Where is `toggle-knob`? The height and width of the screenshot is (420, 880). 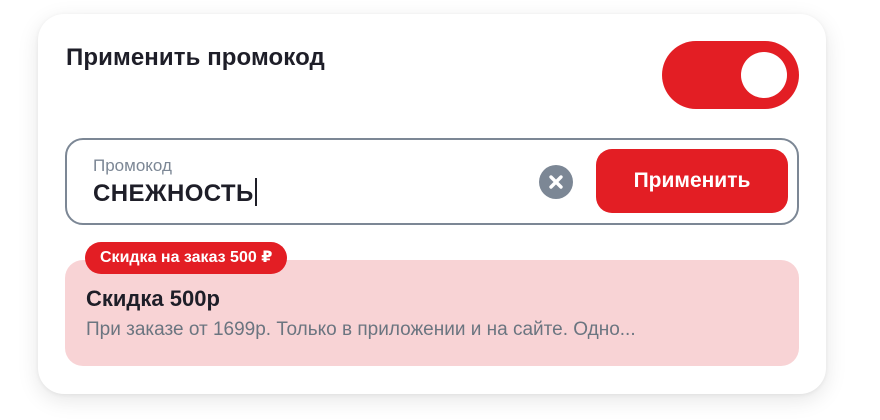 toggle-knob is located at coordinates (764, 75).